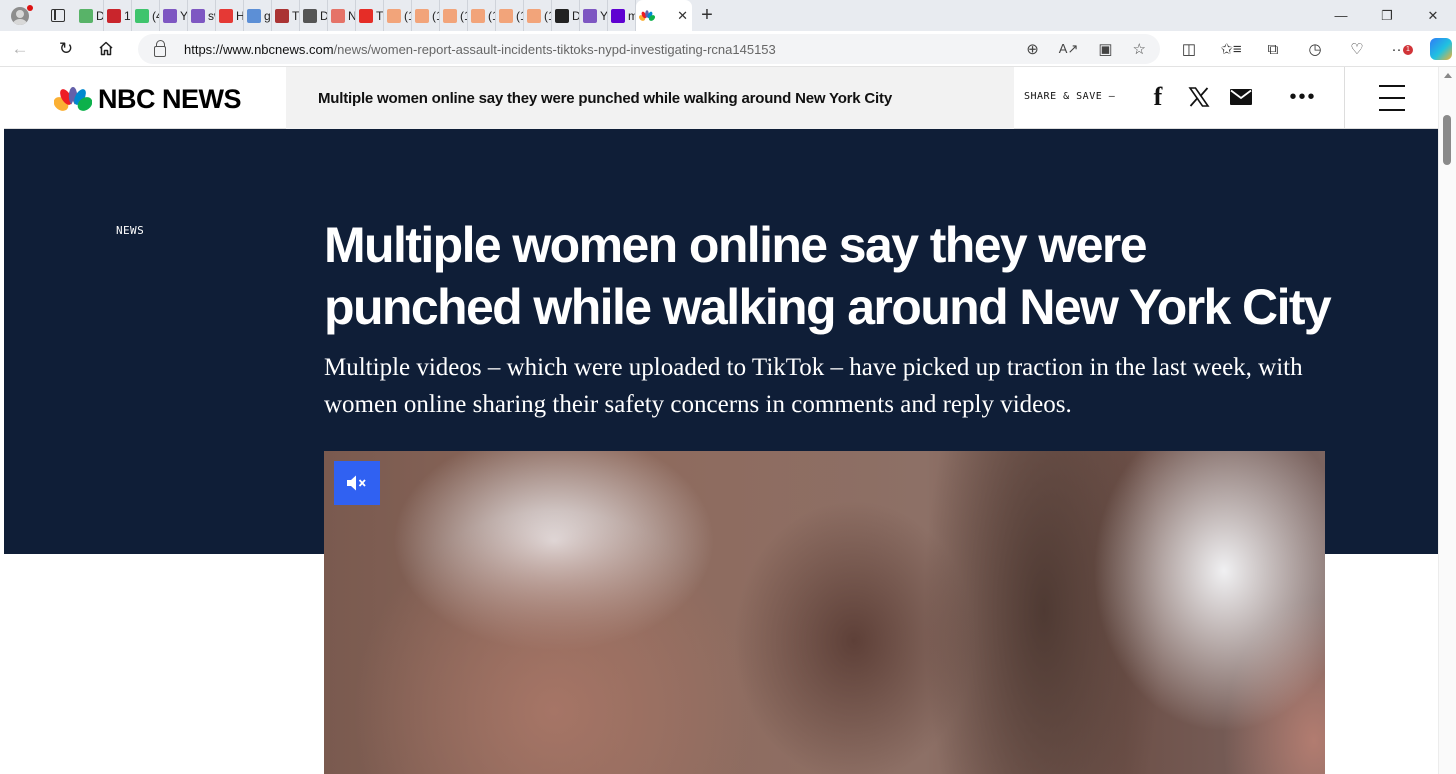  Describe the element at coordinates (1139, 49) in the screenshot. I see `favorite-star-icon: ☆` at that location.